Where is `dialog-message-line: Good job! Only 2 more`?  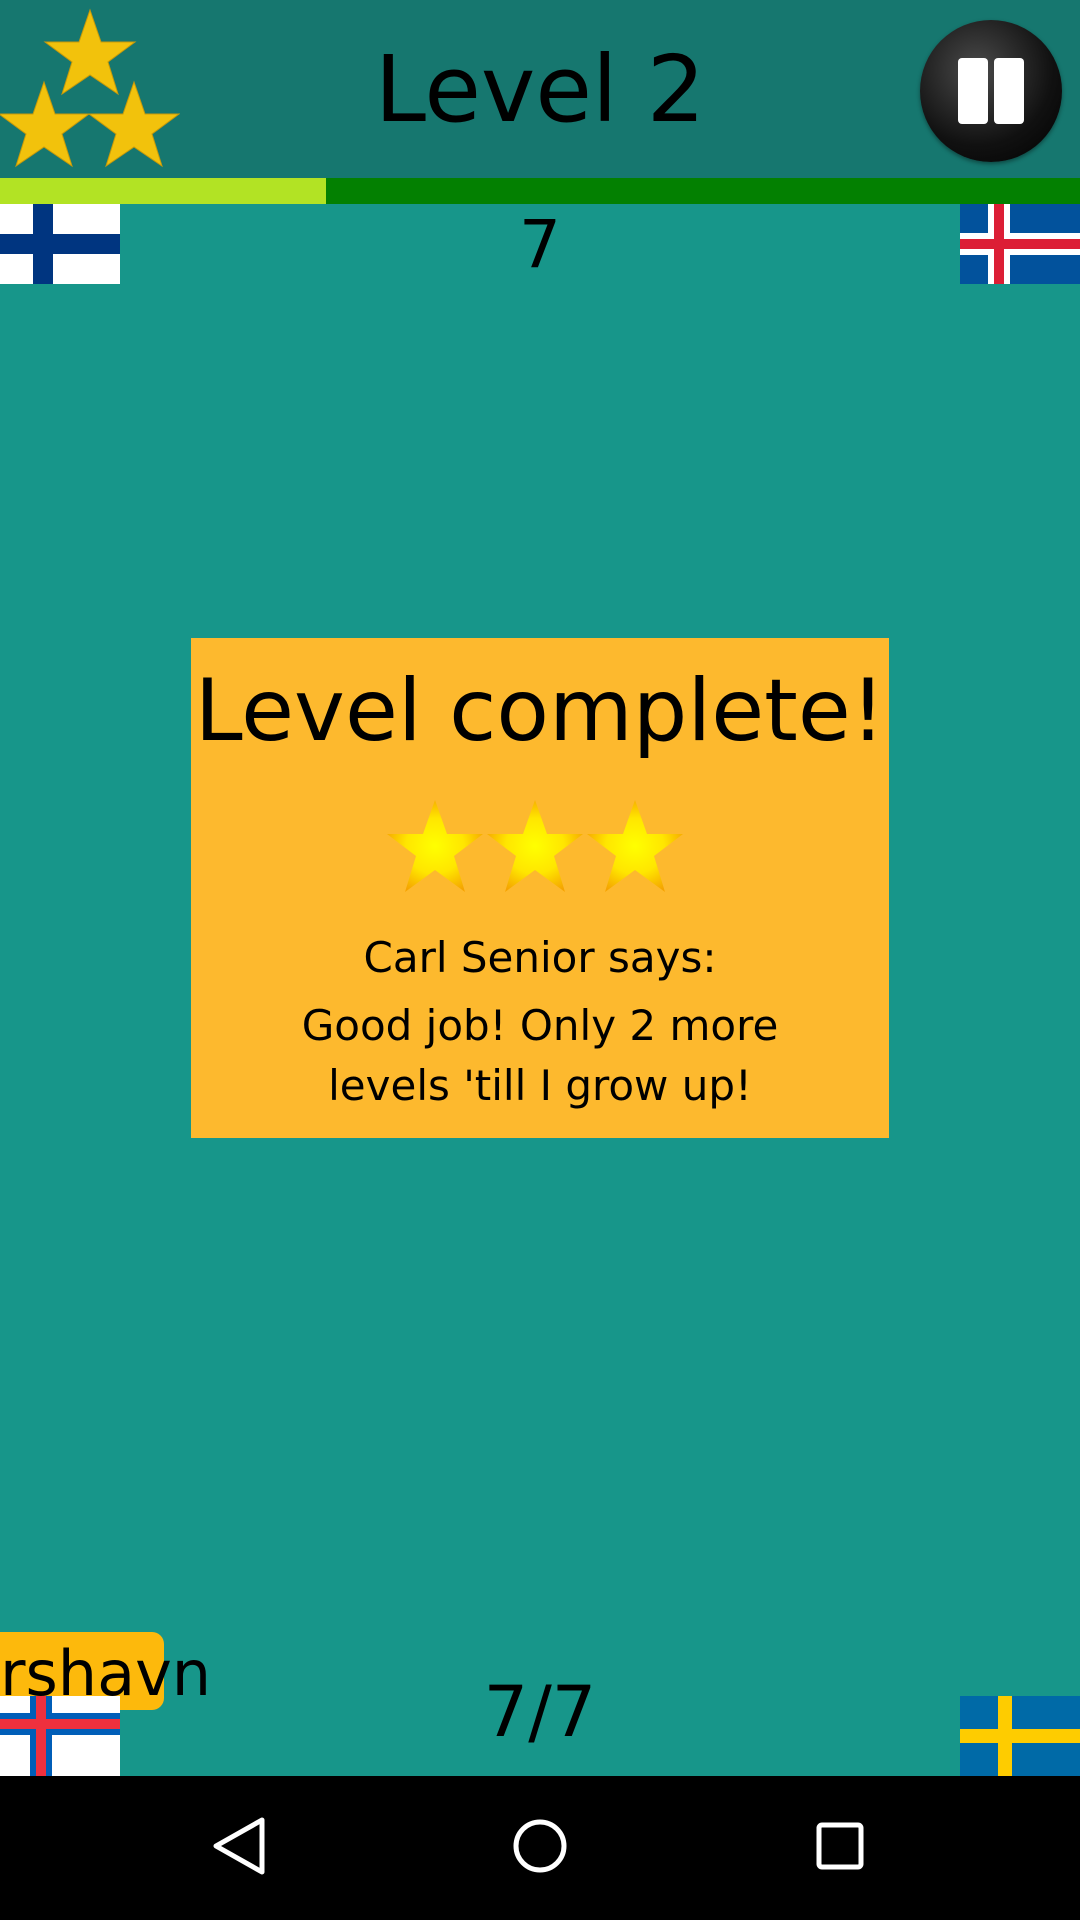 dialog-message-line: Good job! Only 2 more is located at coordinates (540, 1025).